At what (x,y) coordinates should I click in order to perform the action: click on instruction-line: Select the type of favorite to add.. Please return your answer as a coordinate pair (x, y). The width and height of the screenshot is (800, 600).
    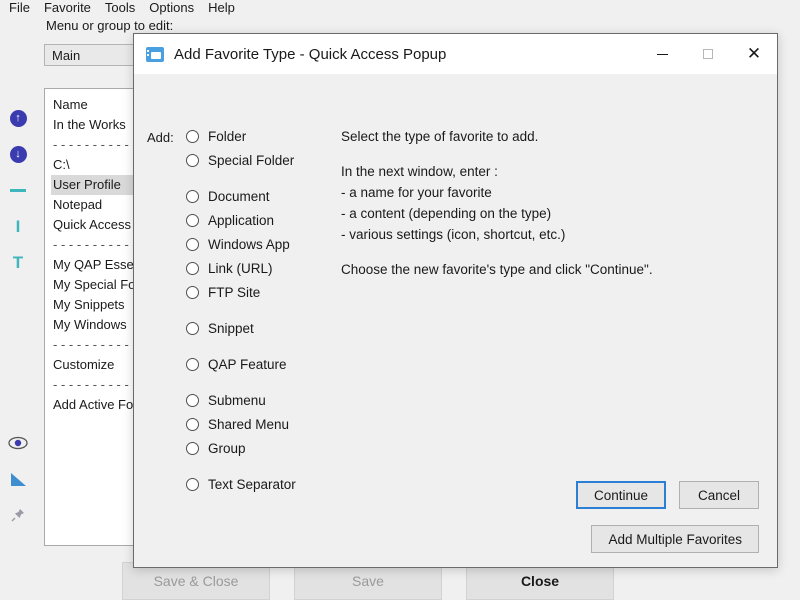
    Looking at the image, I should click on (440, 136).